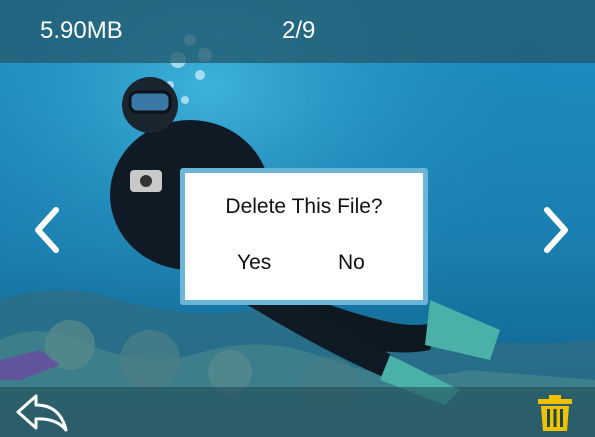  Describe the element at coordinates (43, 413) in the screenshot. I see `back-arrow-icon` at that location.